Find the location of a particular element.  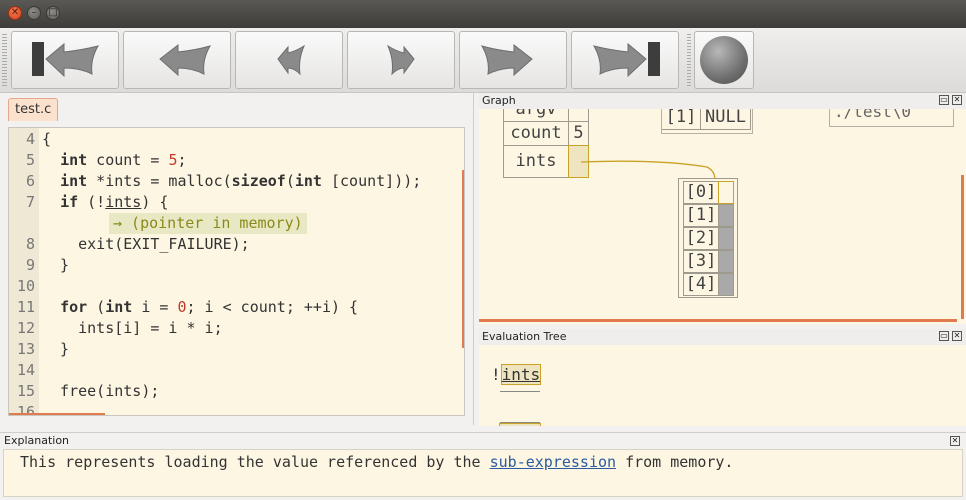

minimize-window-button: – is located at coordinates (34, 13).